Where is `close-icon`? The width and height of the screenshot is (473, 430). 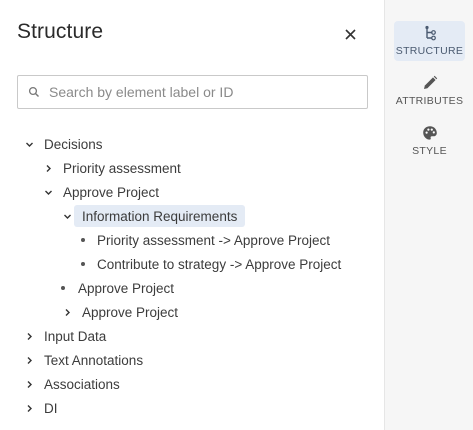
close-icon is located at coordinates (350, 34).